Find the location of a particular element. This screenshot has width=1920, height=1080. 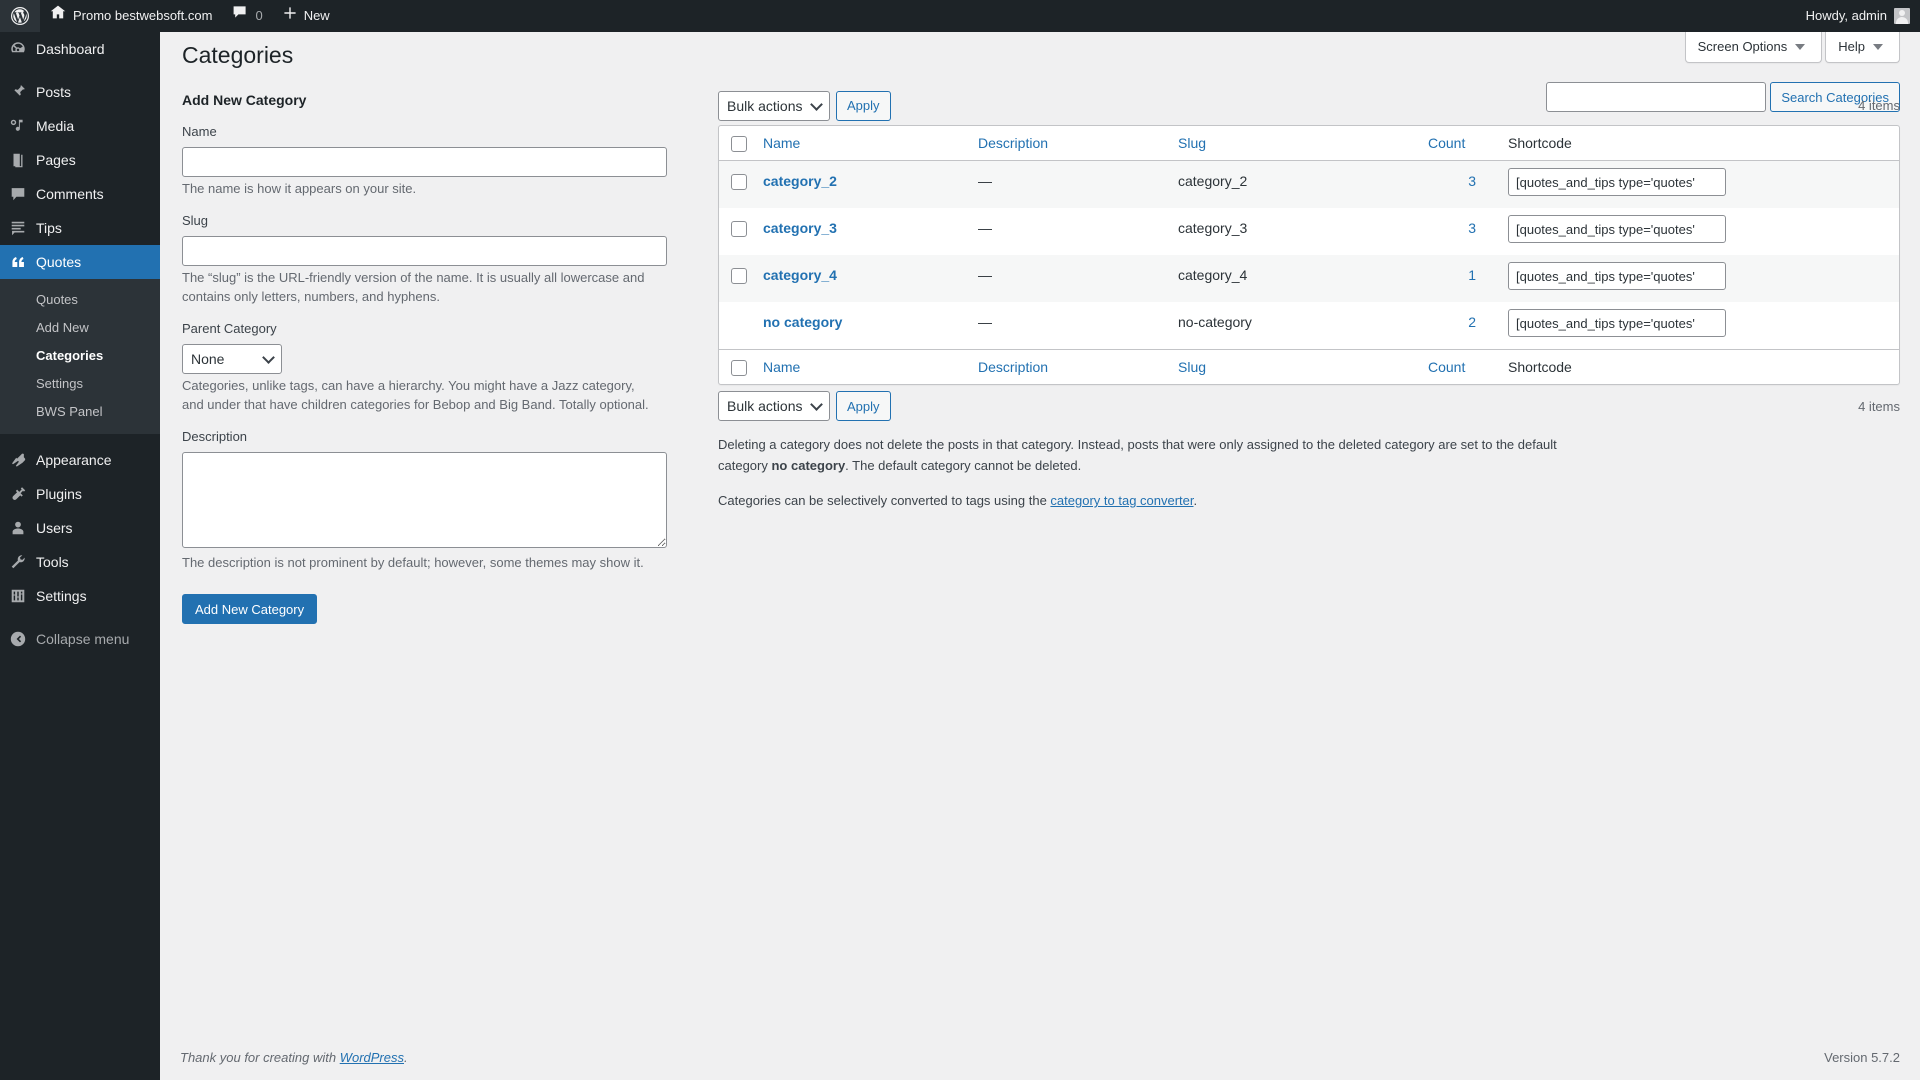

sidebar-subitem-bws-panel: BWS Panel is located at coordinates (80, 412).